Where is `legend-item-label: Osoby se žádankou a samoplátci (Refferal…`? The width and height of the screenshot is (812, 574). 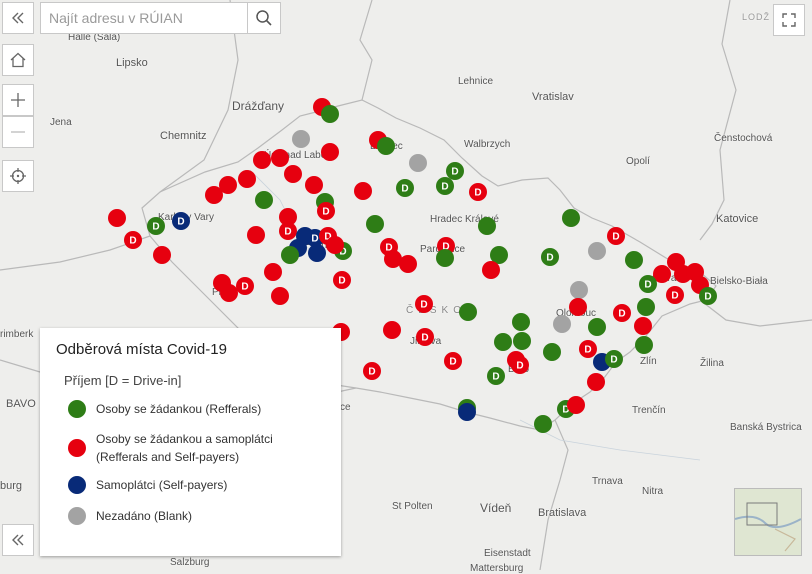 legend-item-label: Osoby se žádankou a samoplátci (Refferal… is located at coordinates (184, 448).